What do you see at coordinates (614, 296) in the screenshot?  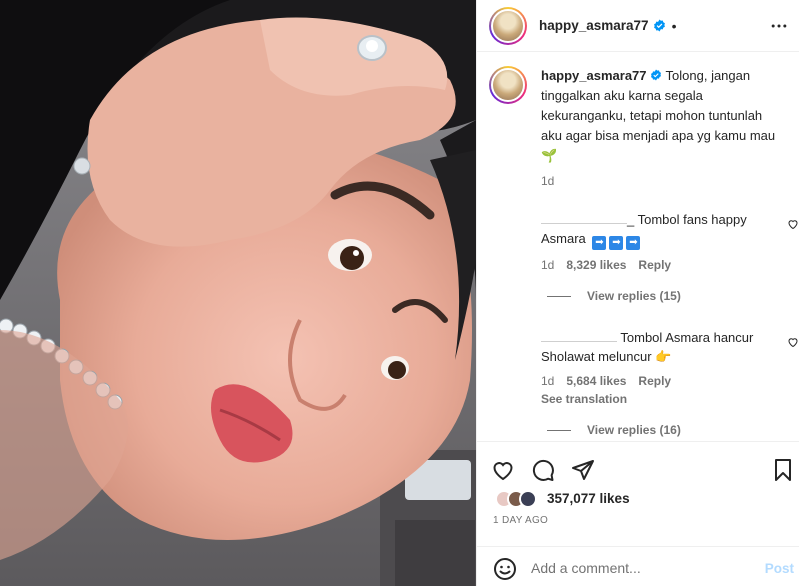 I see `view-replies-button: View replies (15)` at bounding box center [614, 296].